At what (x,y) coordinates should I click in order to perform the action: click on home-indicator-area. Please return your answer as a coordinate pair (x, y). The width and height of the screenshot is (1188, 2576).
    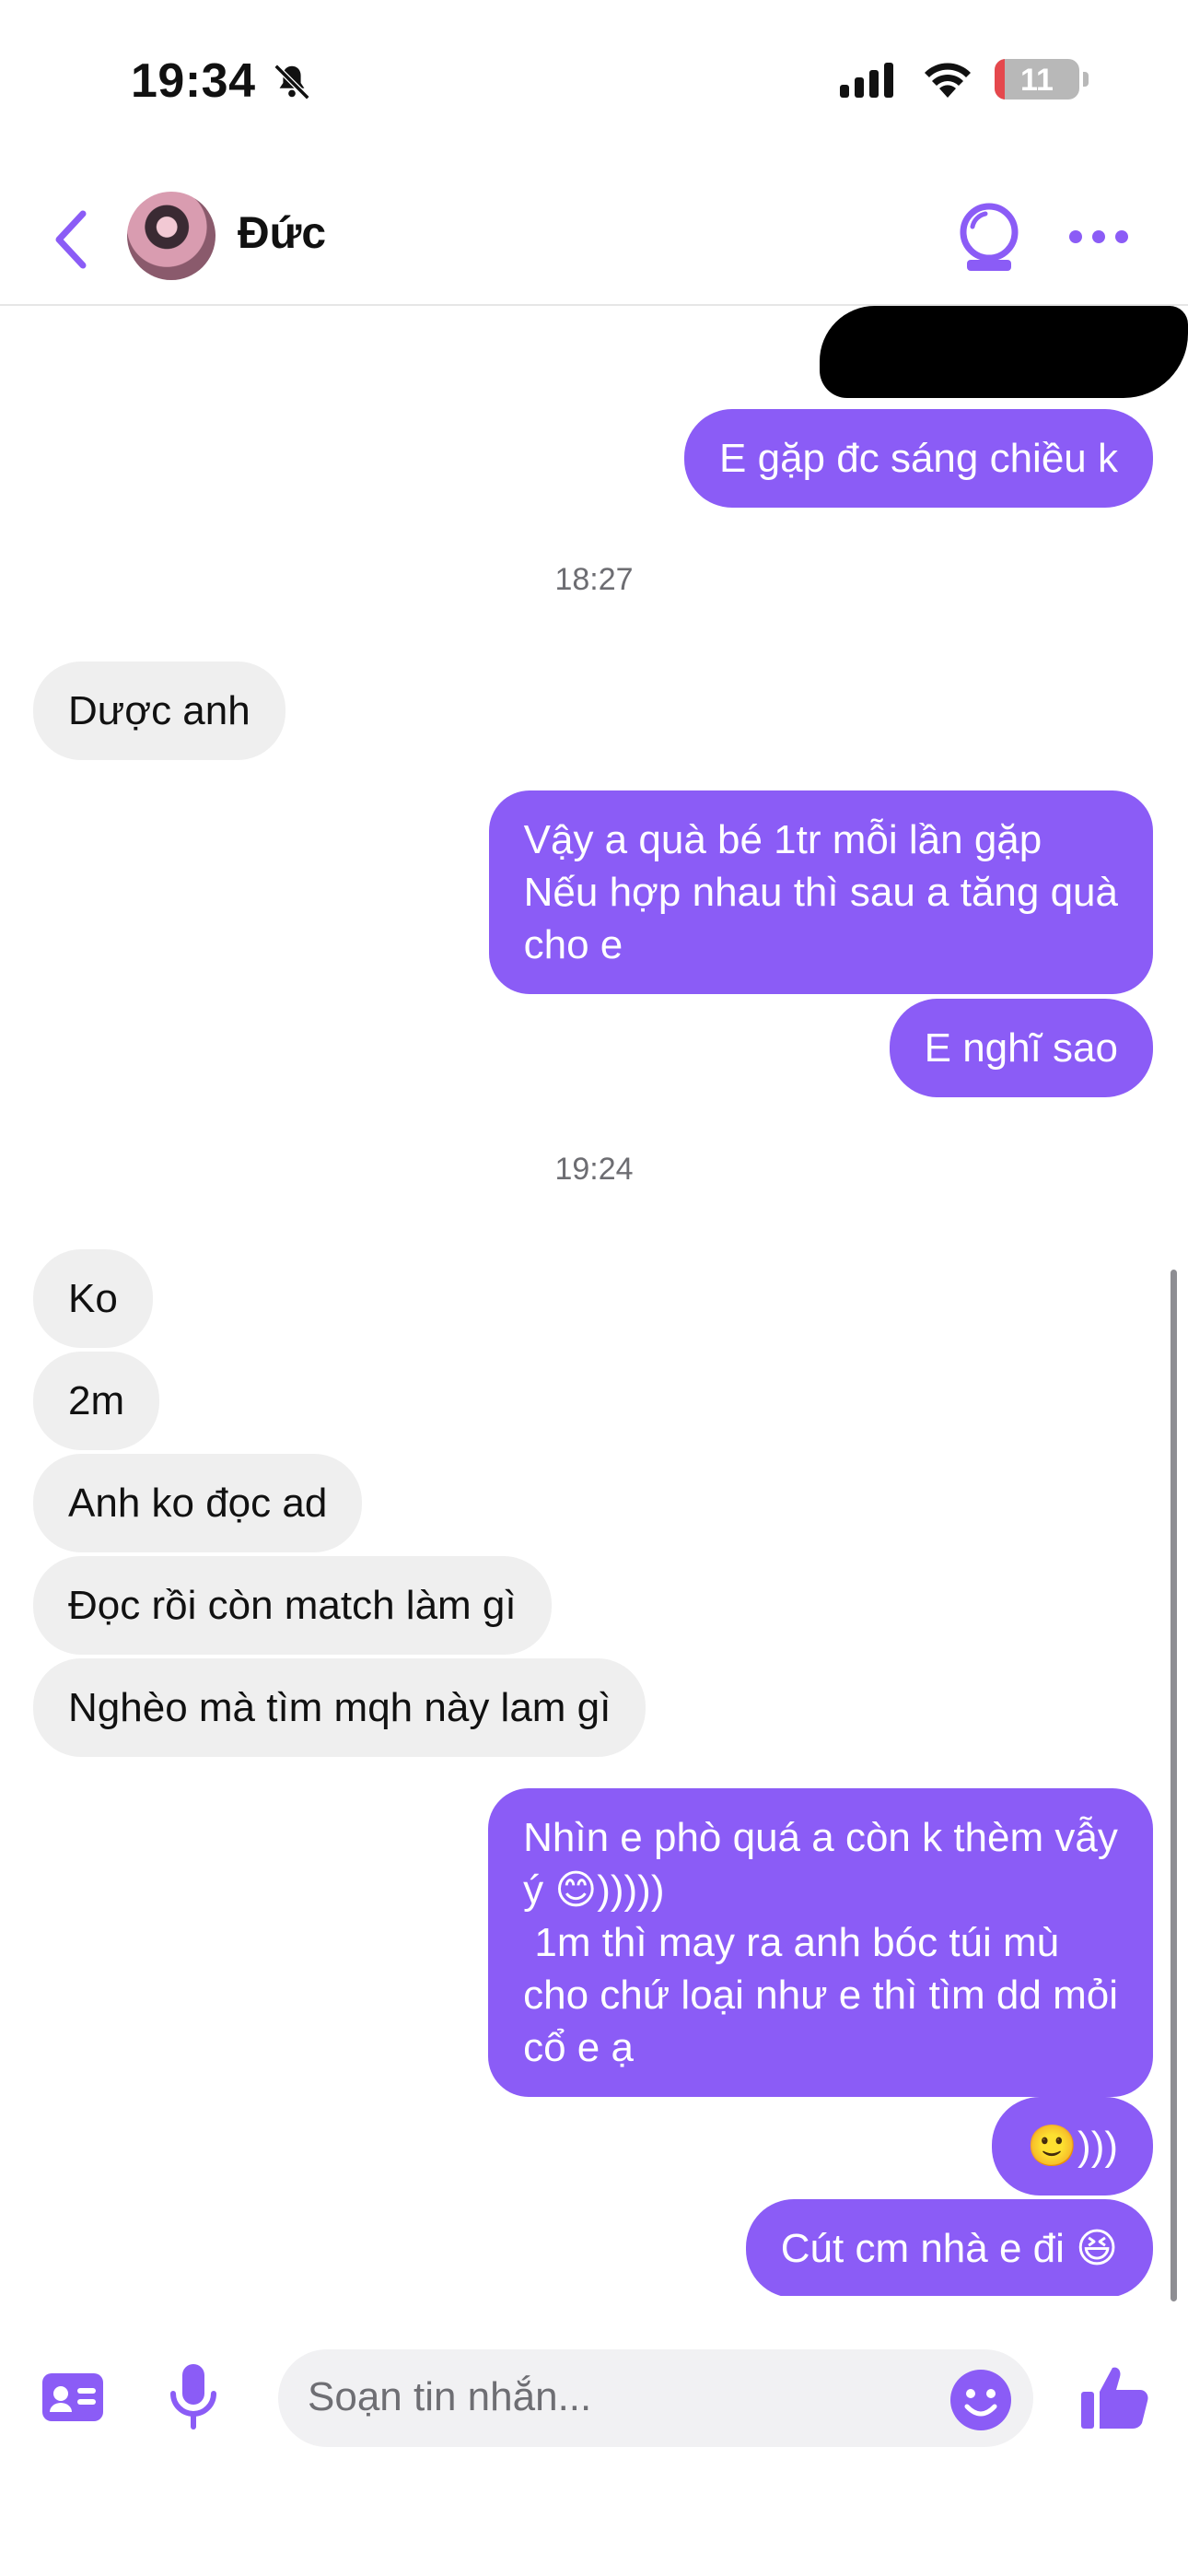
    Looking at the image, I should click on (594, 2559).